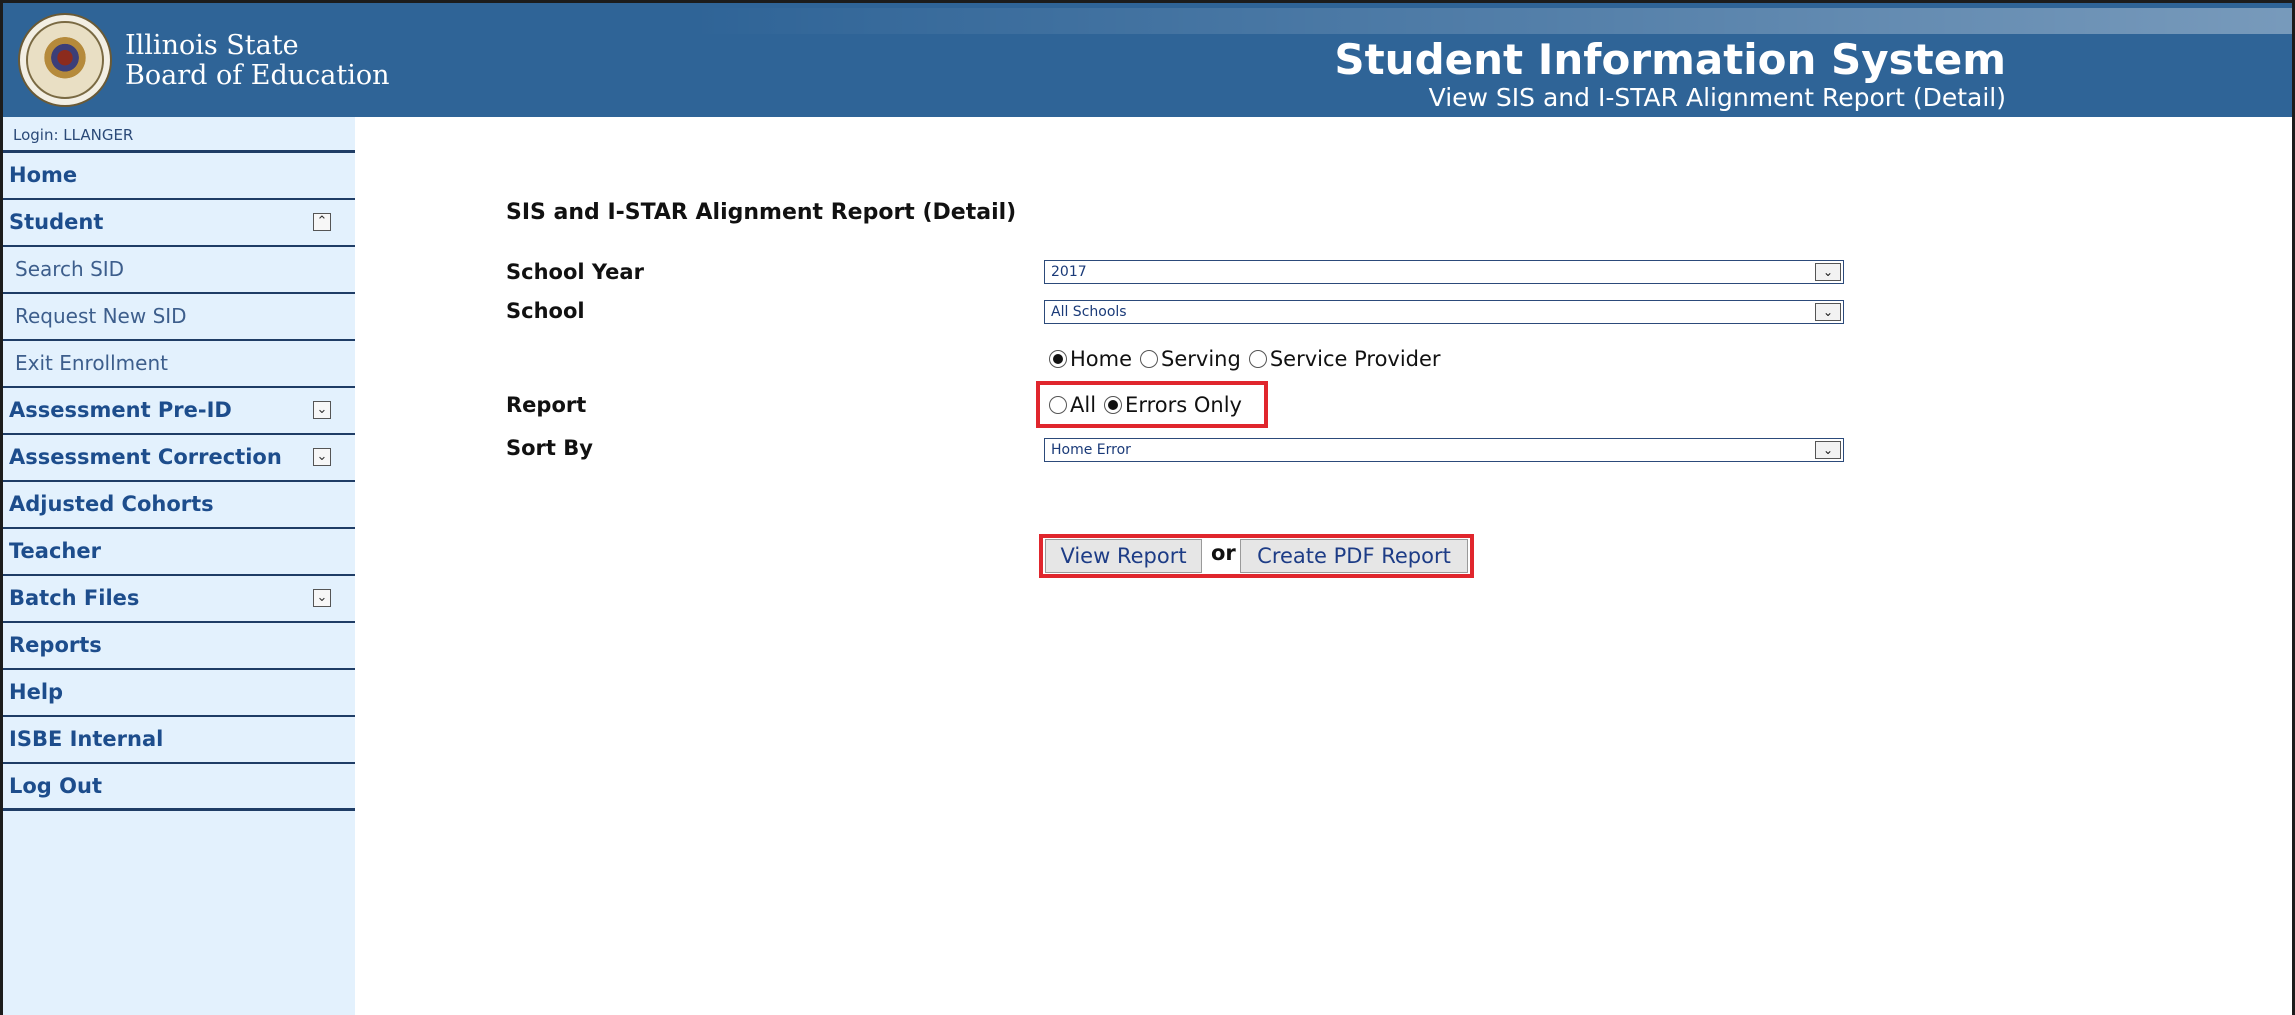  Describe the element at coordinates (56, 222) in the screenshot. I see `sidebar-item-label: Student` at that location.